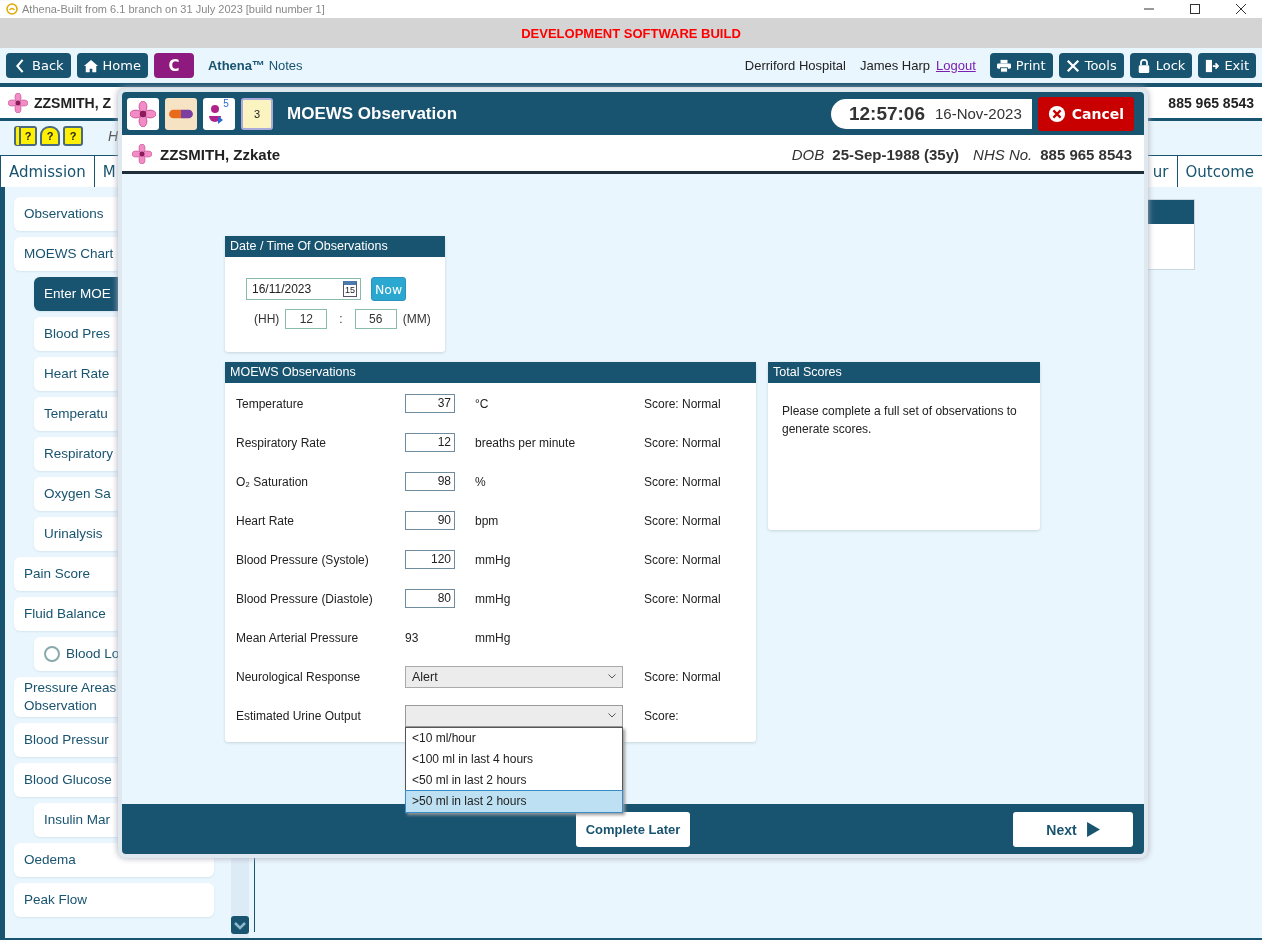 This screenshot has height=940, width=1262. Describe the element at coordinates (257, 113) in the screenshot. I see `notes-tile: 3` at that location.